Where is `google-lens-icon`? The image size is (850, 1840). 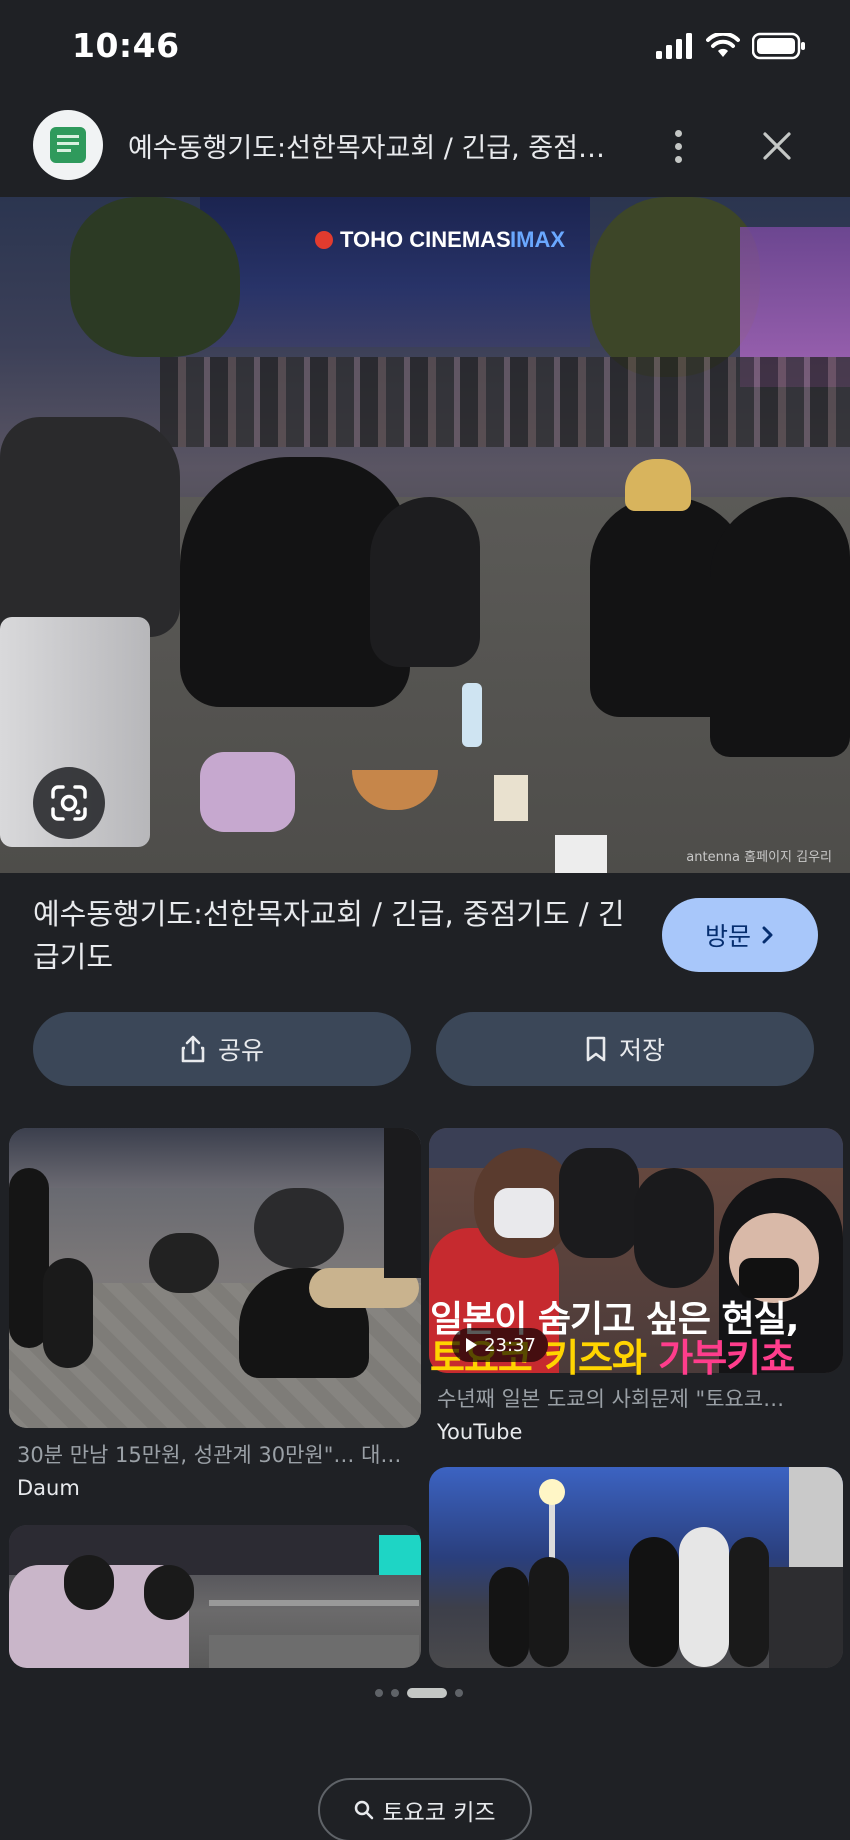 google-lens-icon is located at coordinates (69, 803).